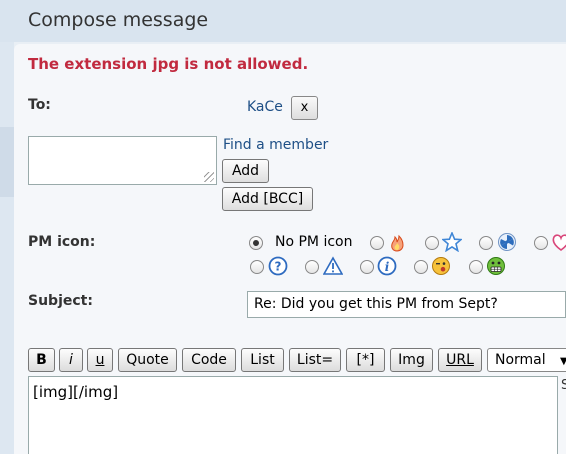 Image resolution: width=566 pixels, height=454 pixels. I want to click on subject-label: Subject:, so click(60, 301).